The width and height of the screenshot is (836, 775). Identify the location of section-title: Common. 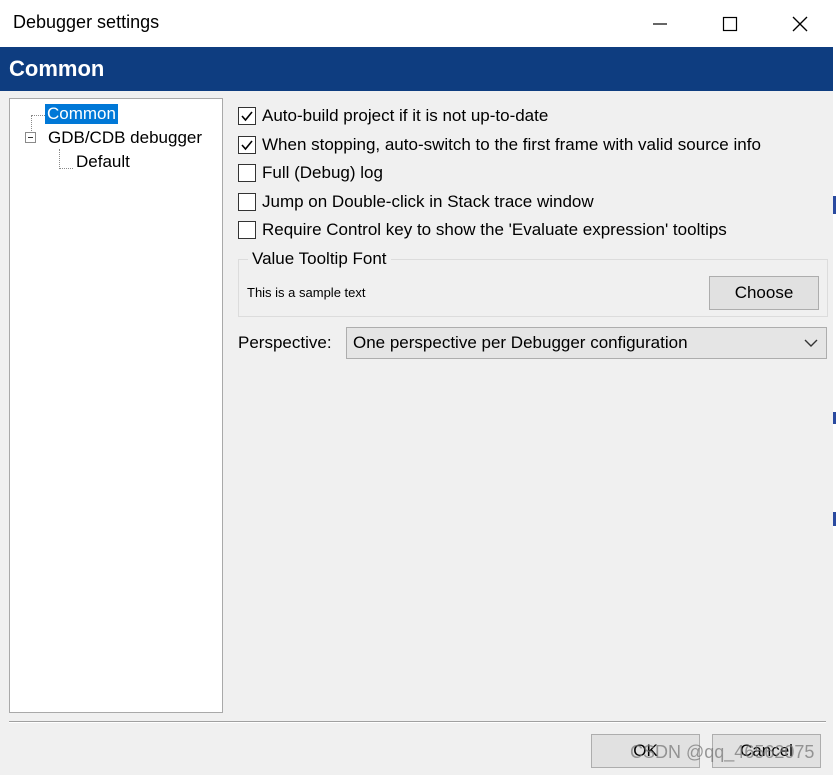
(57, 68).